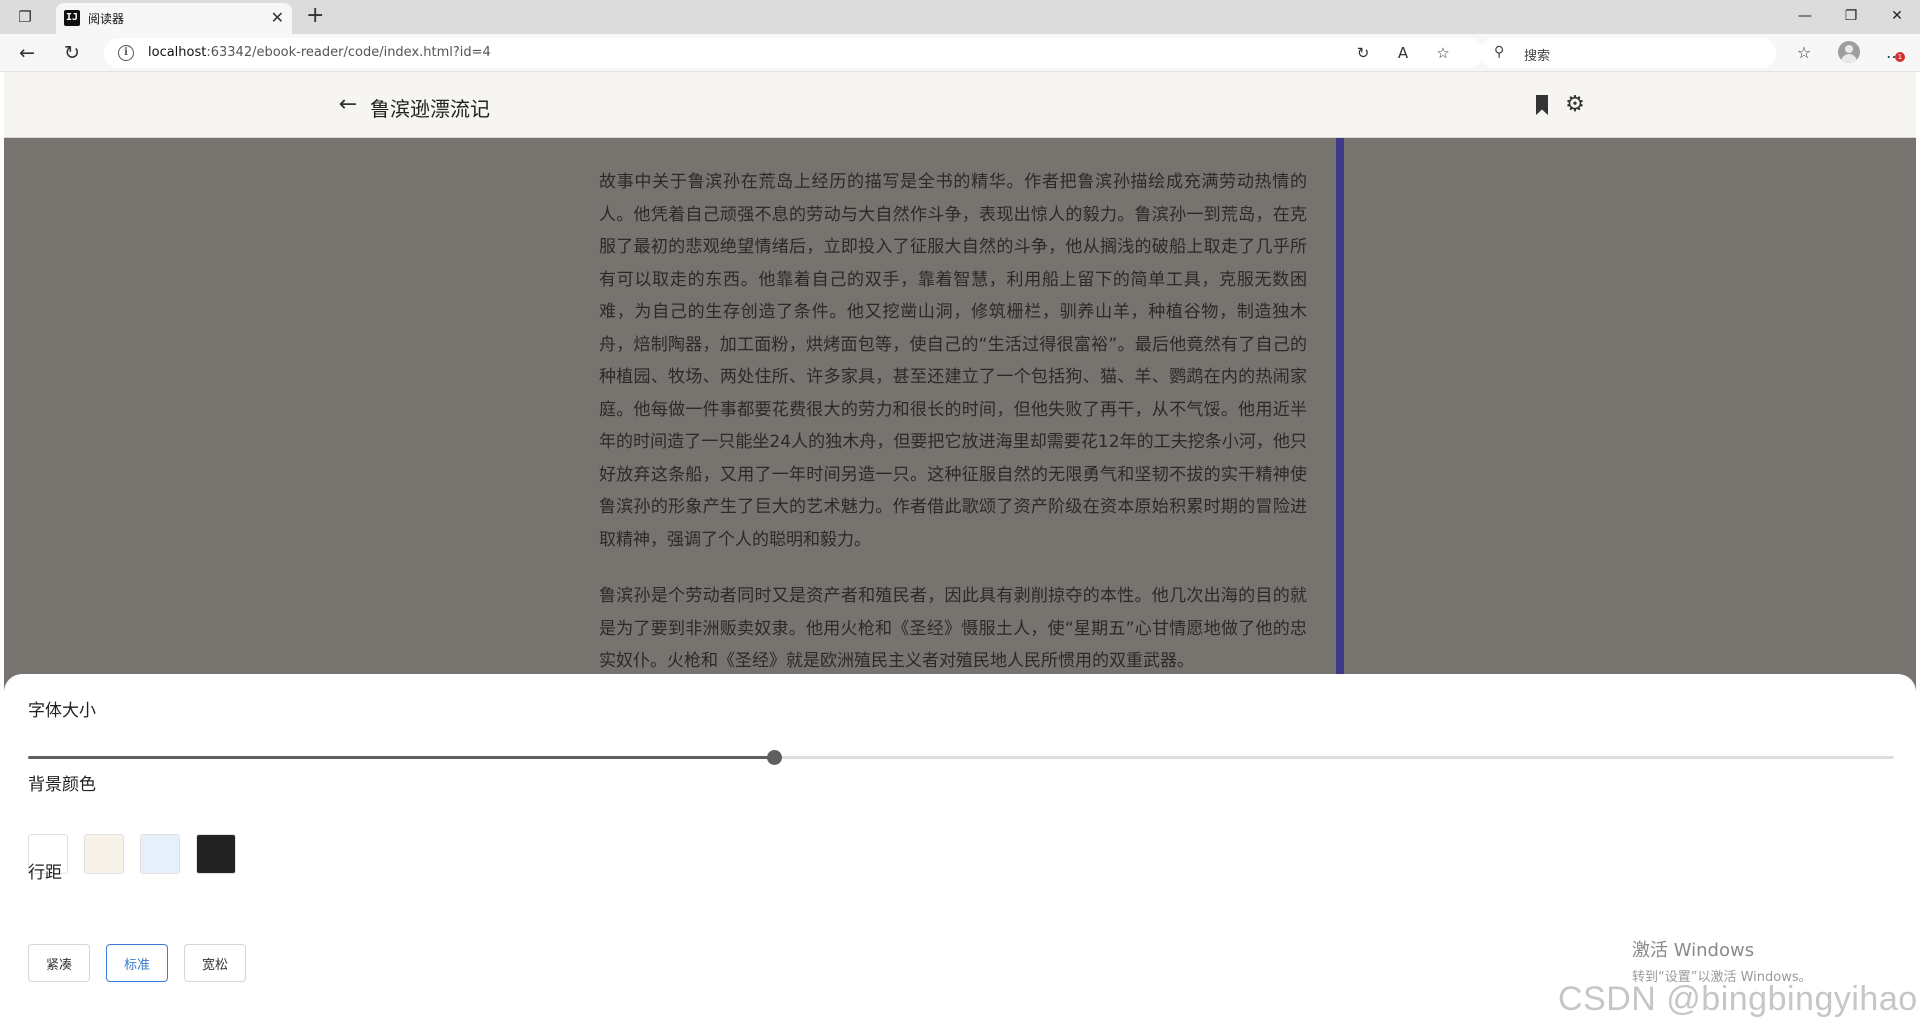 Image resolution: width=1920 pixels, height=1032 pixels. I want to click on url-path: :63342/ebook-reader/code/index.html?id=4, so click(348, 52).